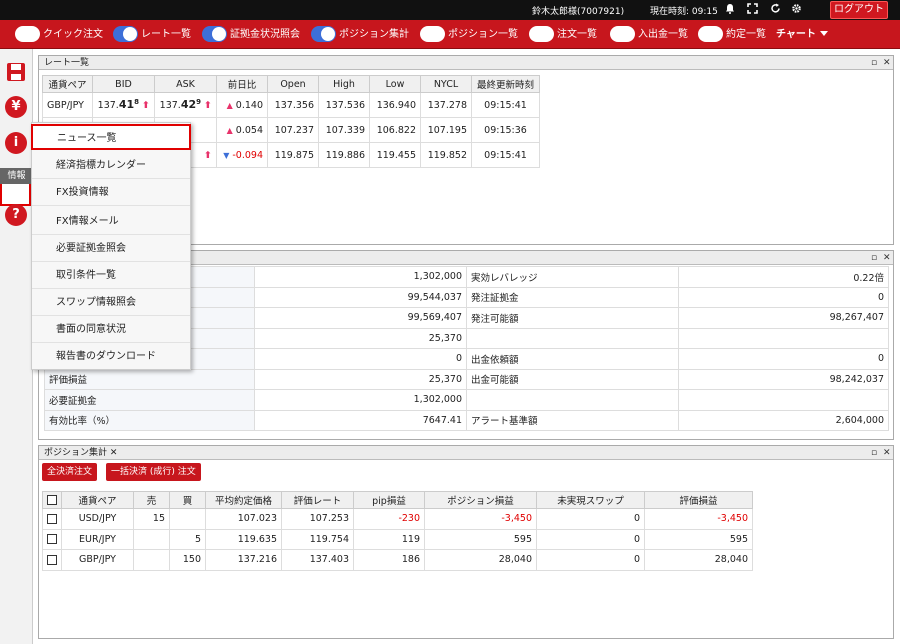 The width and height of the screenshot is (900, 644). I want to click on menu-item-trading-conditions: 取引条件一覧, so click(111, 276).